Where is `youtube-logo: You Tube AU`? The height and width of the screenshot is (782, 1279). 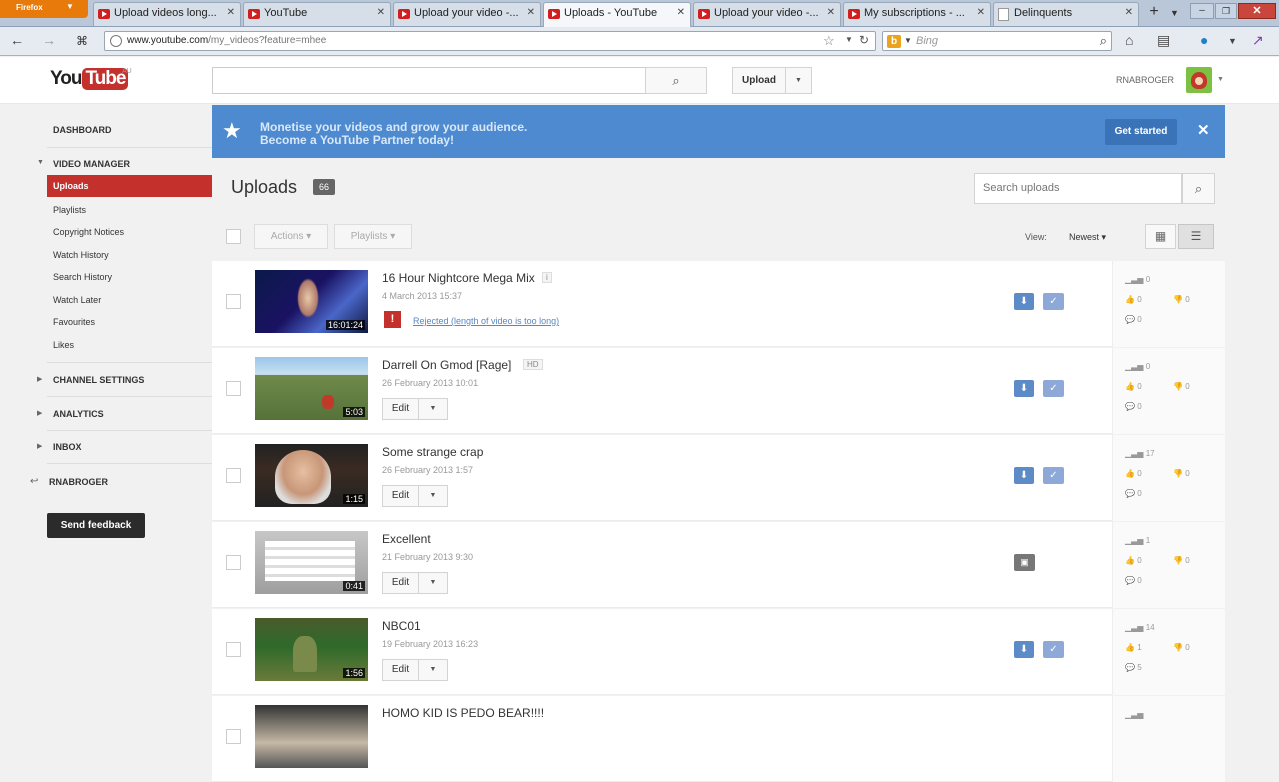
youtube-logo: You Tube AU is located at coordinates (91, 80).